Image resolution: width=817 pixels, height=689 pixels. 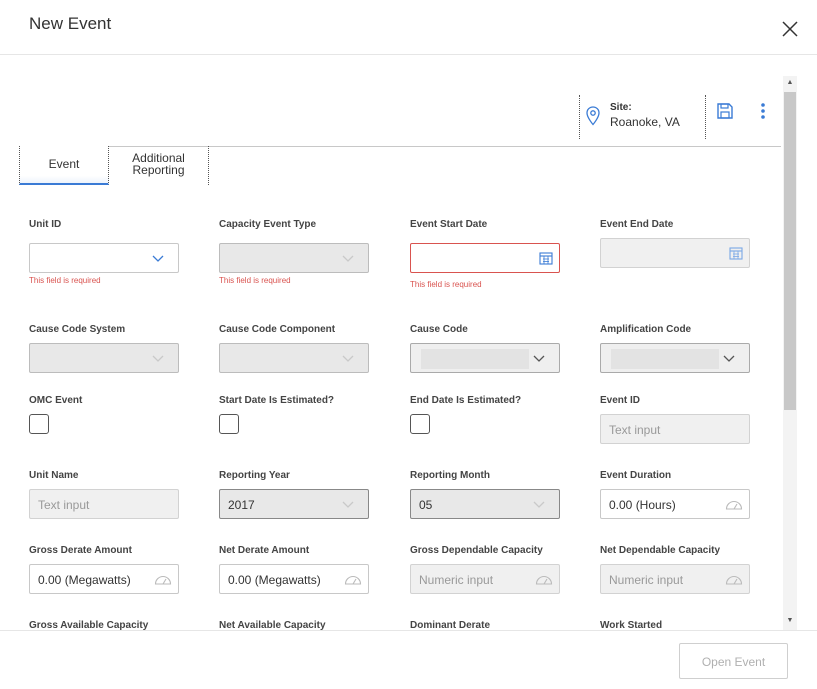 I want to click on tab-additional-reporting-label: Additional Reporting, so click(x=158, y=164).